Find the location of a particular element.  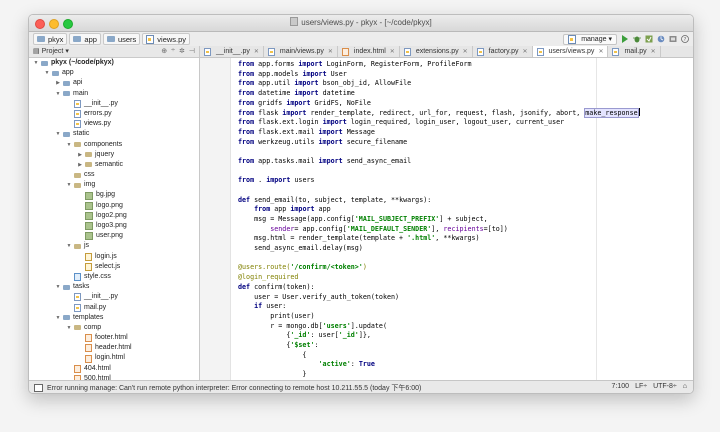

code-line: from flask.ext.mail import Message is located at coordinates (463, 133).